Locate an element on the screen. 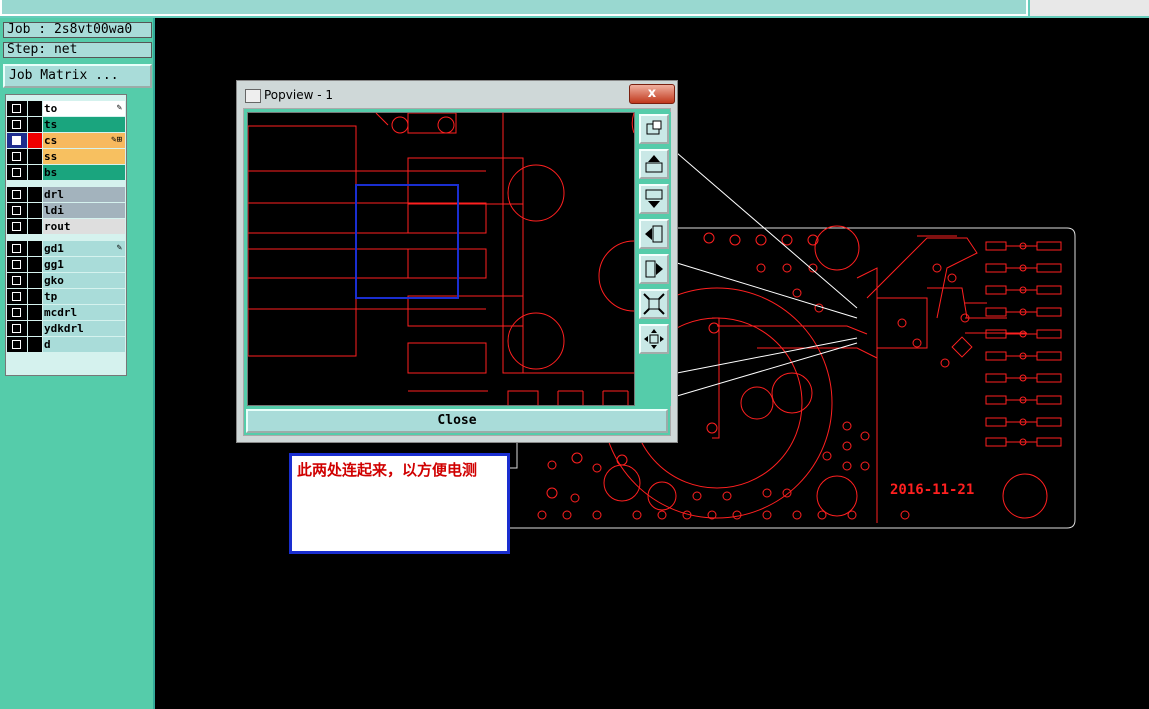 The width and height of the screenshot is (1149, 709). layer-row-mcdrl: mcdrl is located at coordinates (66, 312).